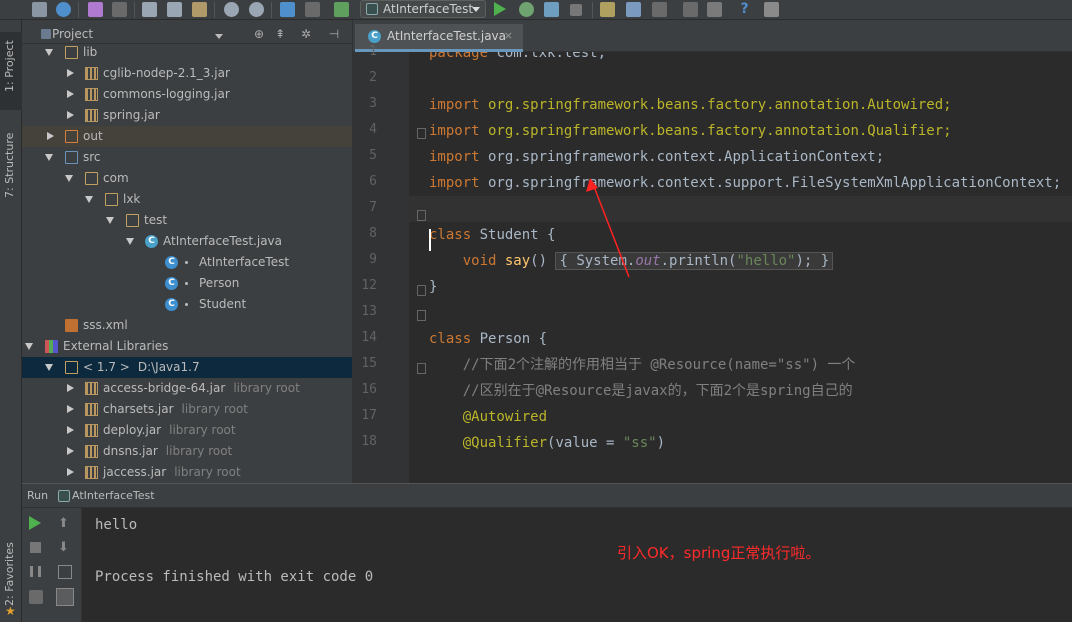 This screenshot has width=1072, height=622. Describe the element at coordinates (633, 9) in the screenshot. I see `project-structure-icon` at that location.